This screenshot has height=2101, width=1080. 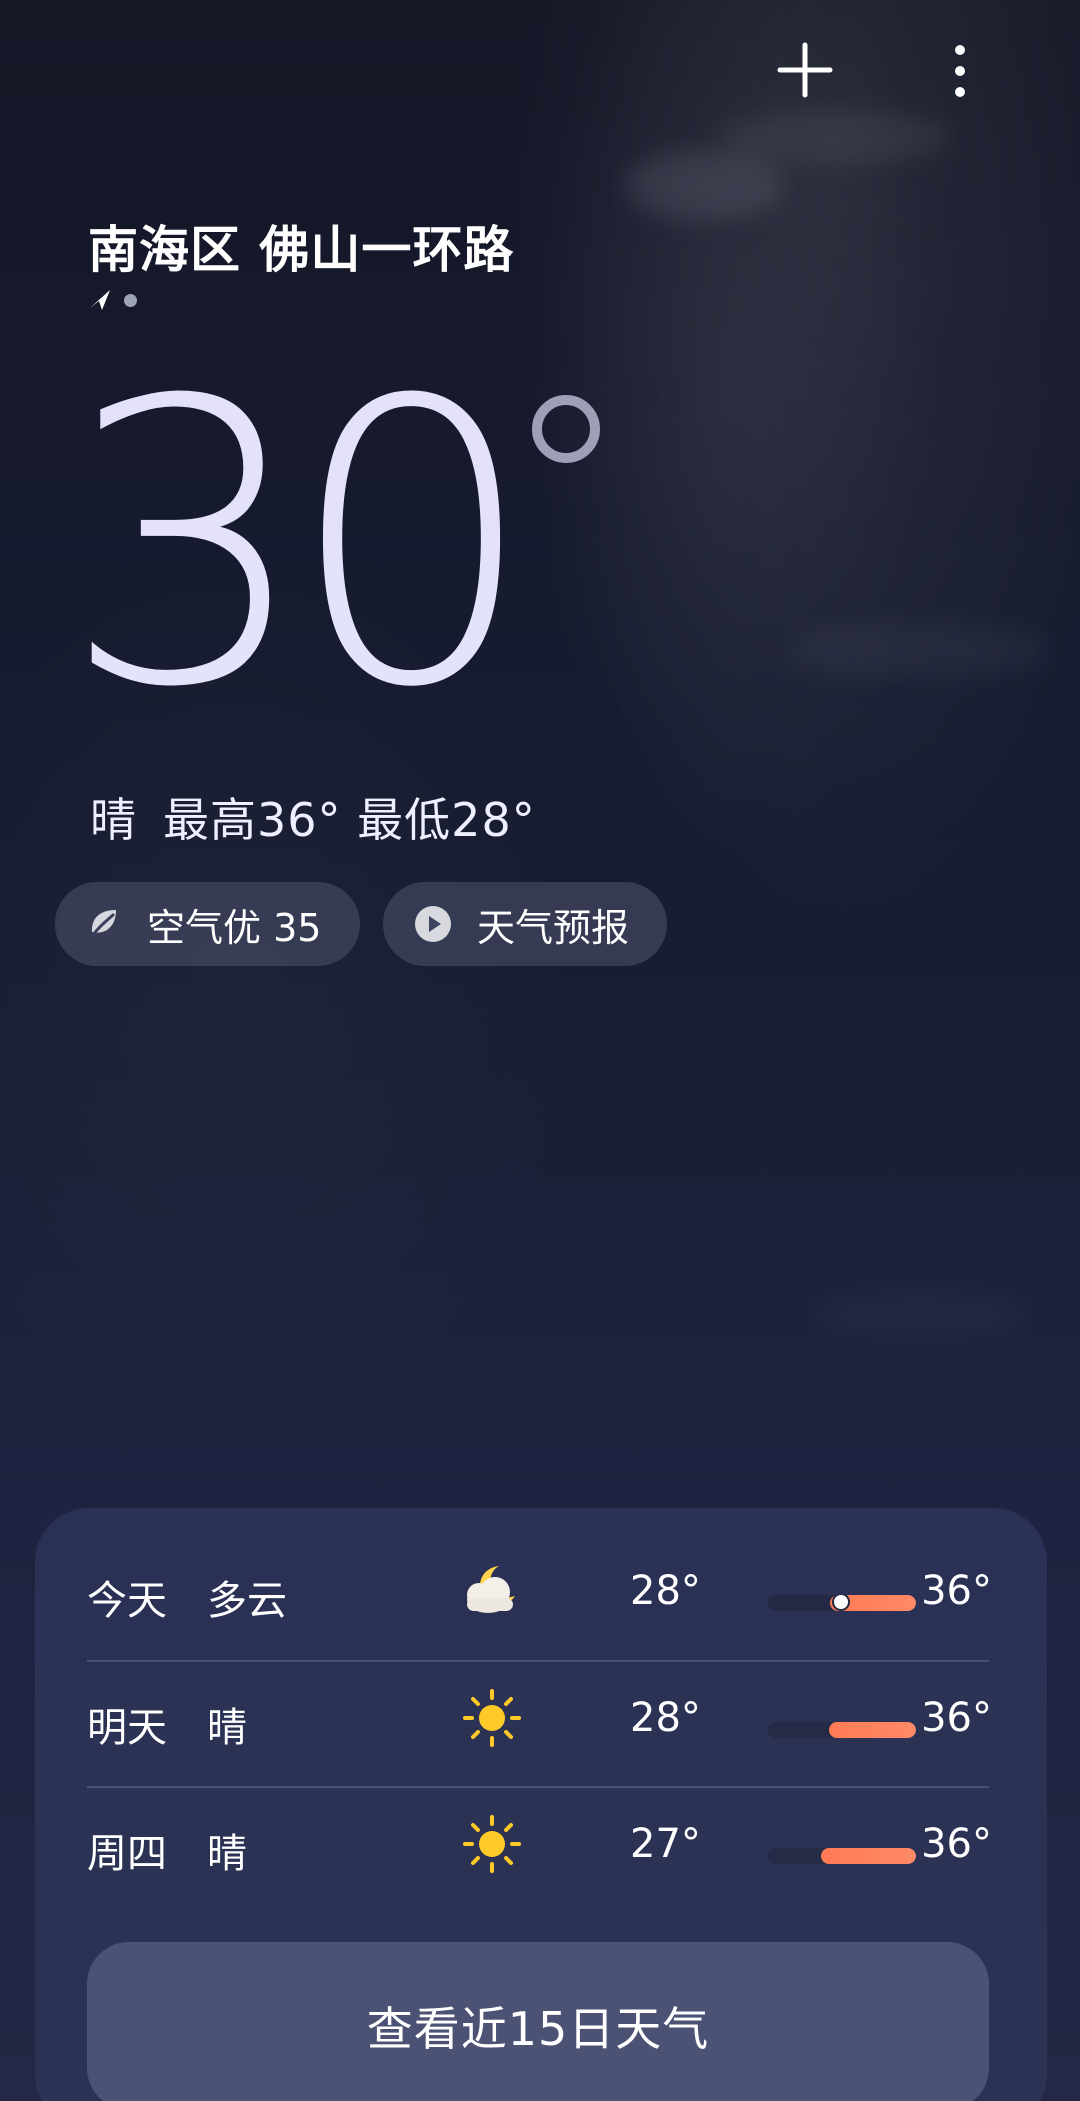 I want to click on weather-summary: 晴 最高36° 最低28°, so click(x=313, y=817).